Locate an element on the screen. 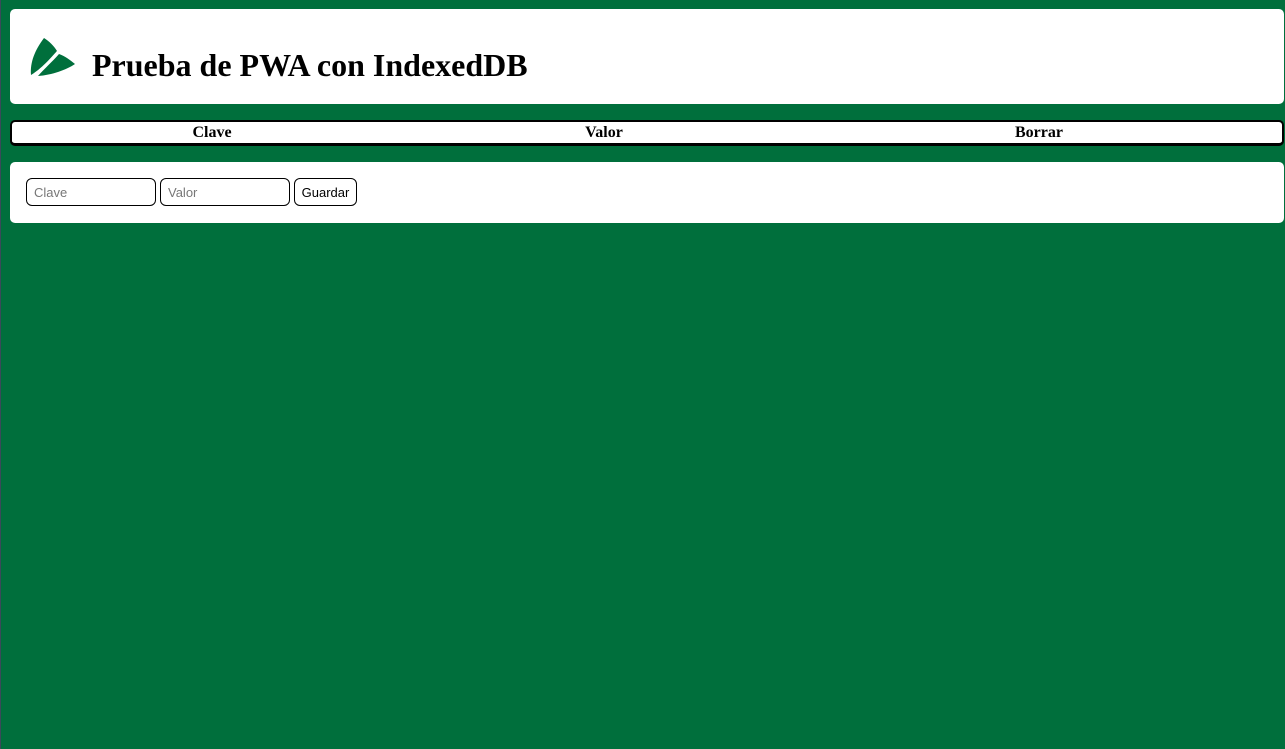  value-input is located at coordinates (225, 192).